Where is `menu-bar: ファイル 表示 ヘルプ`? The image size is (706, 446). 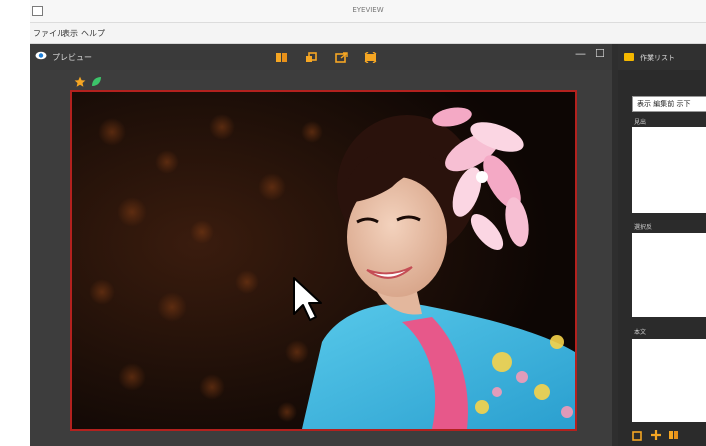 menu-bar: ファイル 表示 ヘルプ is located at coordinates (368, 33).